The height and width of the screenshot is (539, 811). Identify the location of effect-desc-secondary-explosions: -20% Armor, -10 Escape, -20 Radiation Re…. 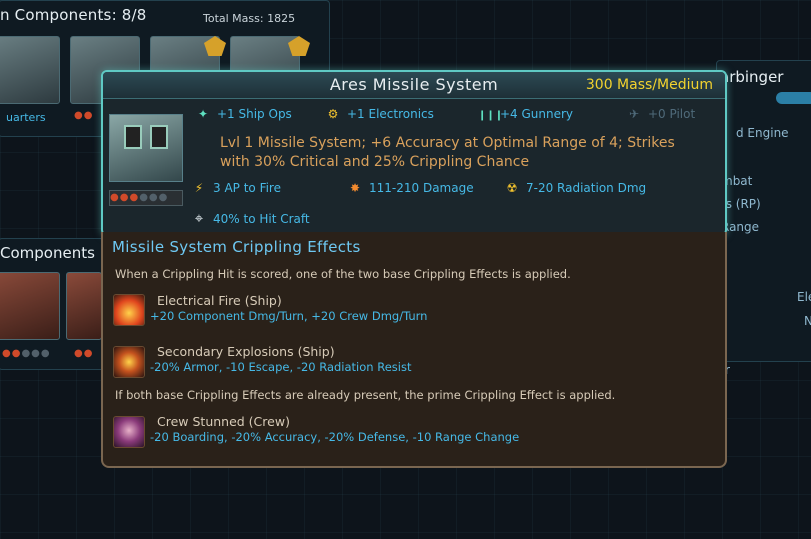
(281, 367).